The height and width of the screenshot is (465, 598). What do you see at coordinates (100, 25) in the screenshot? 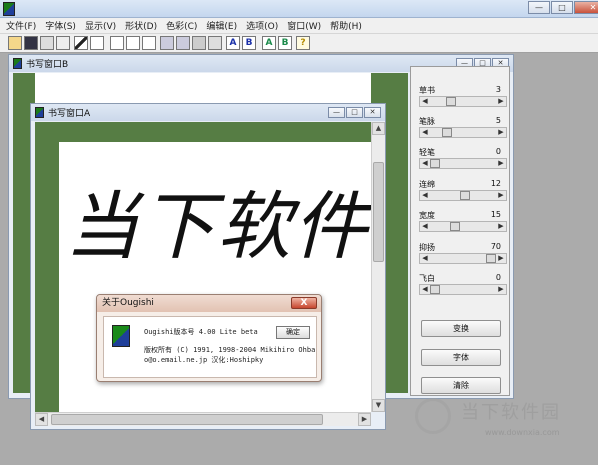
I see `menu-view: 显示(V)` at bounding box center [100, 25].